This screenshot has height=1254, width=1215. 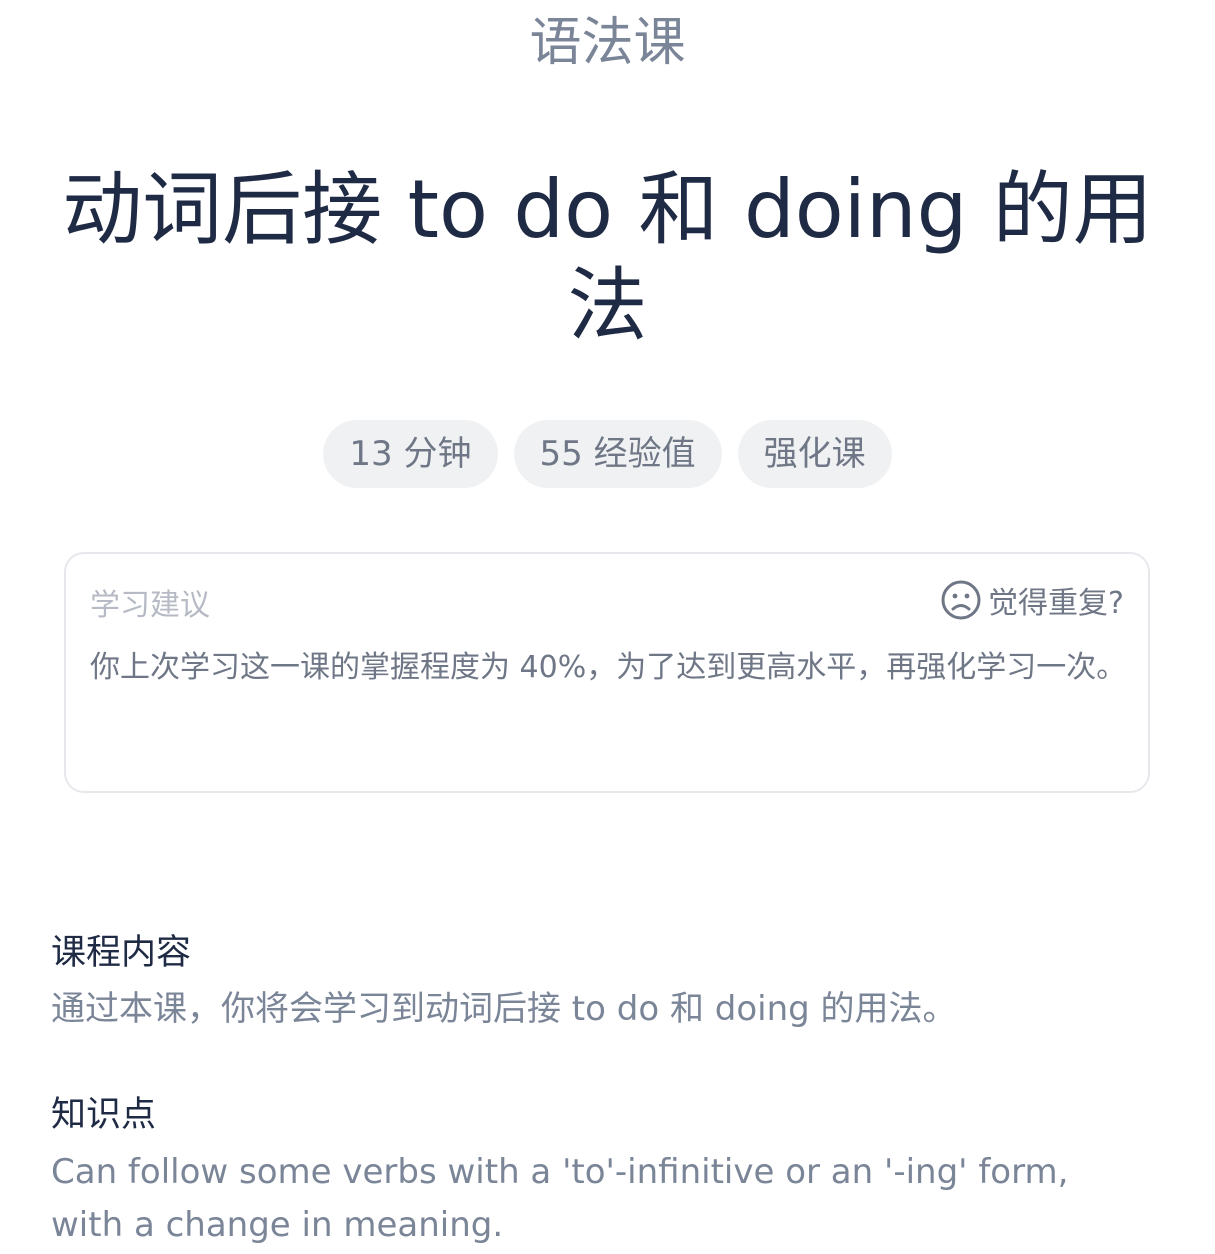 I want to click on lesson-title: 动词后接 to do 和 doing 的用法, so click(x=607, y=257).